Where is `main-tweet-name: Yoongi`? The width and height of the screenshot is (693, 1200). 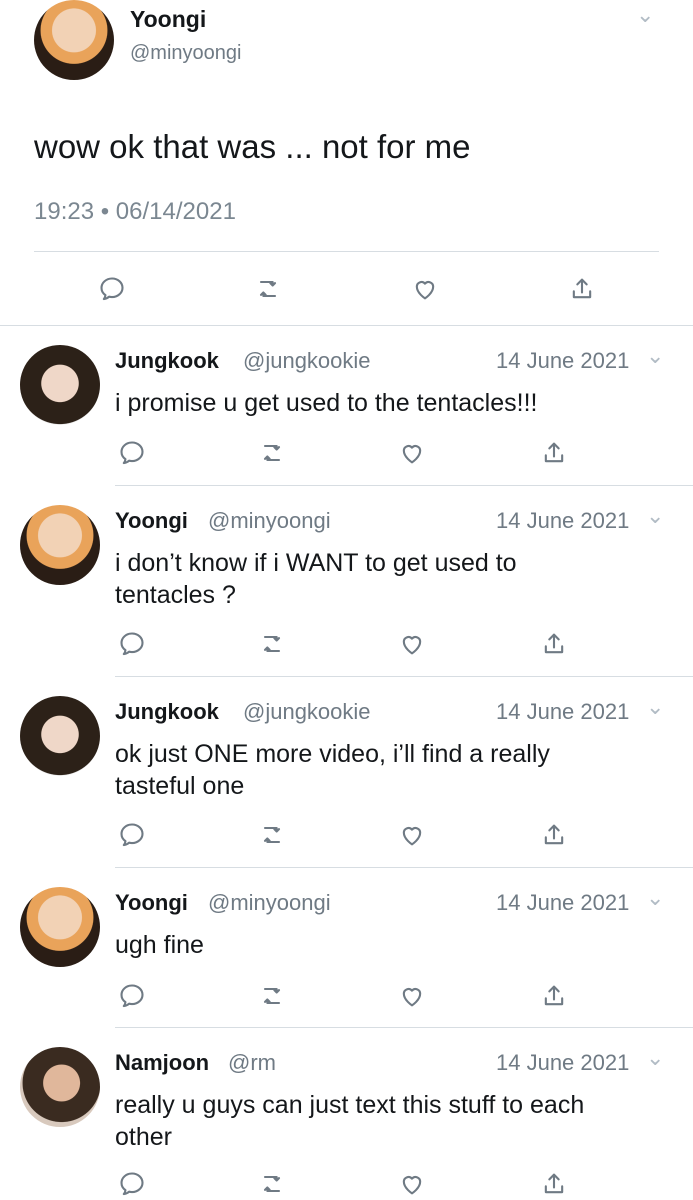
main-tweet-name: Yoongi is located at coordinates (168, 19).